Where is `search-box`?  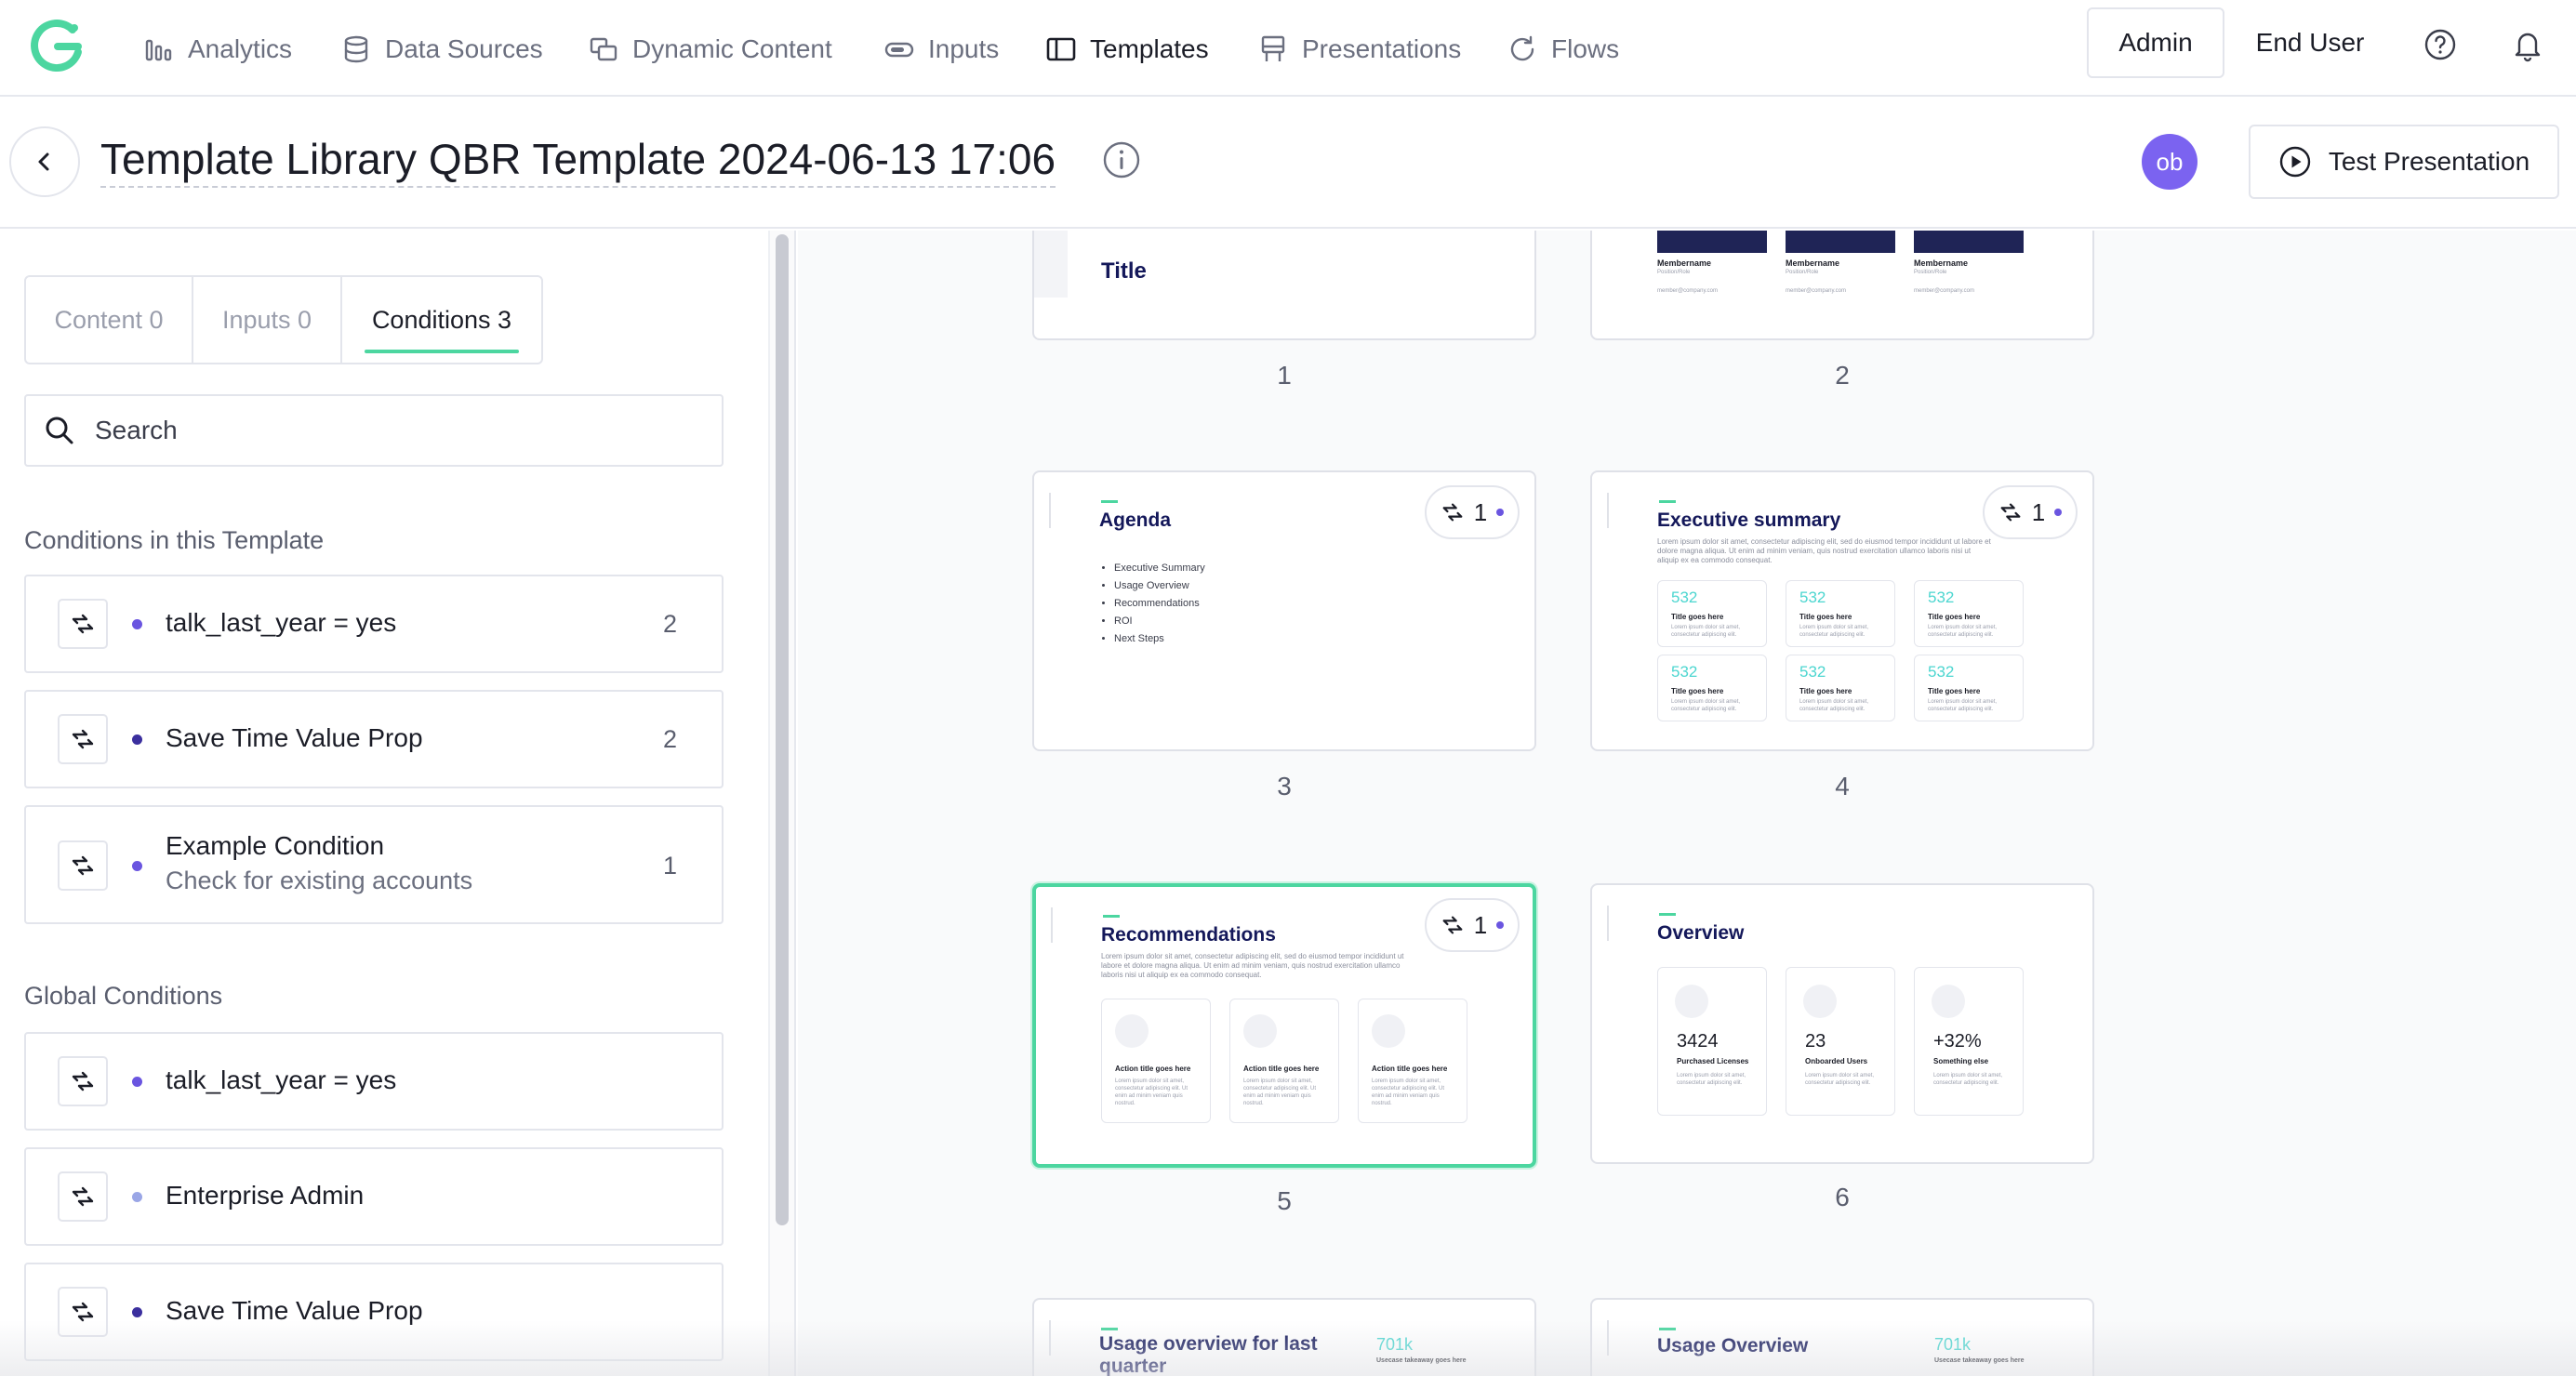
search-box is located at coordinates (374, 430).